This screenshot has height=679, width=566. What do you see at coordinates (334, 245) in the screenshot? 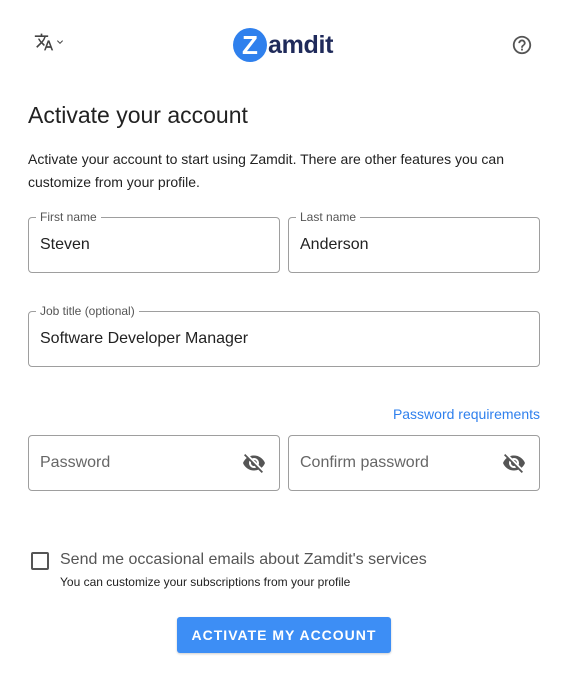
I see `last-name-value: Anderson` at bounding box center [334, 245].